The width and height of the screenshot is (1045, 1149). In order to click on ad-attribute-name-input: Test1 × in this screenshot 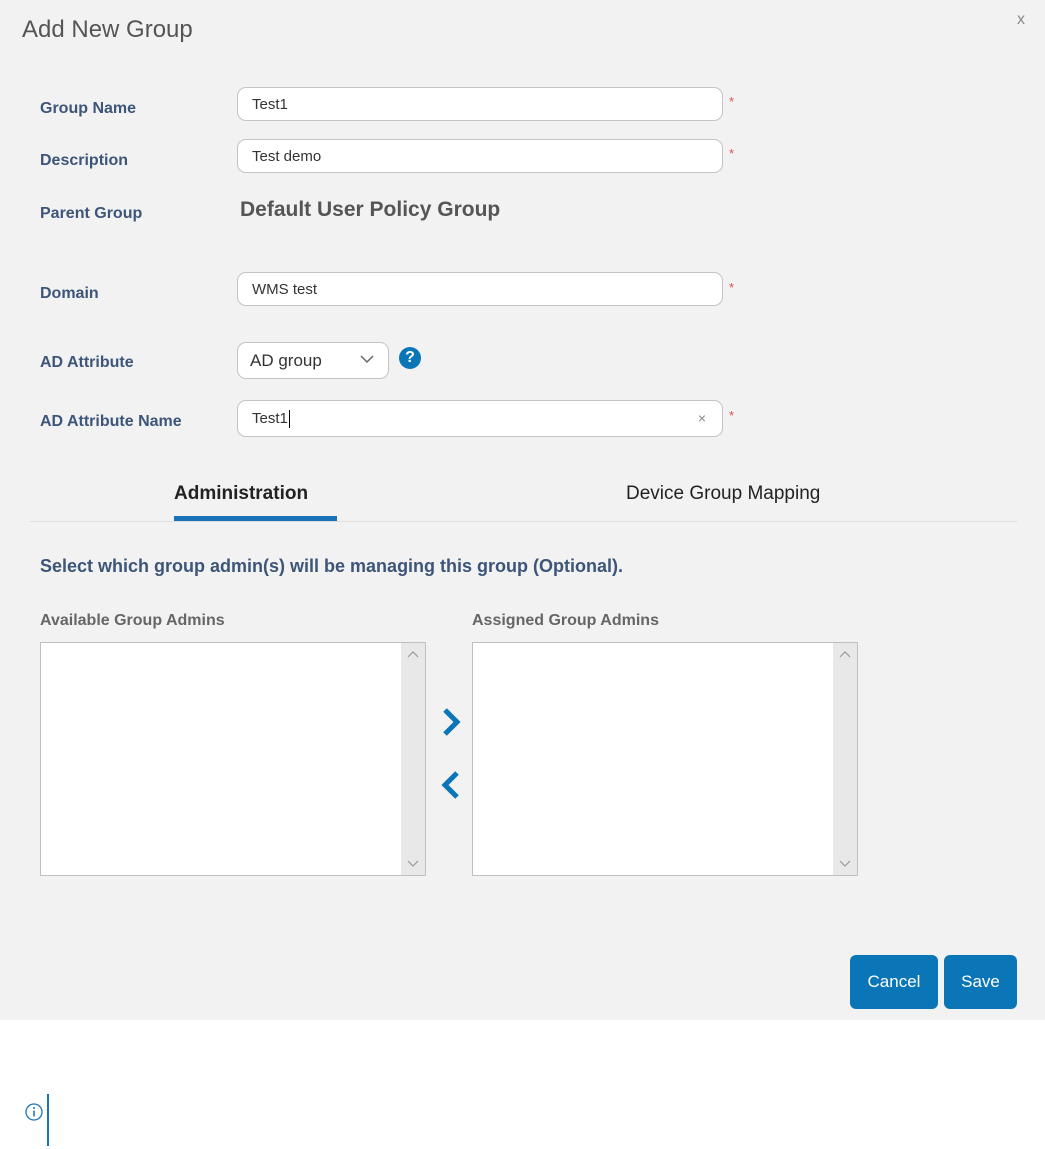, I will do `click(480, 418)`.